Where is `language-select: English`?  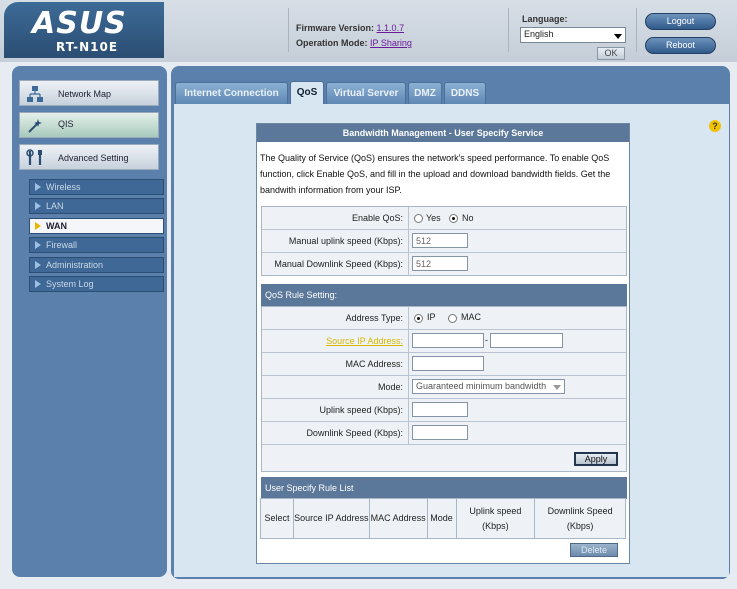 language-select: English is located at coordinates (573, 35).